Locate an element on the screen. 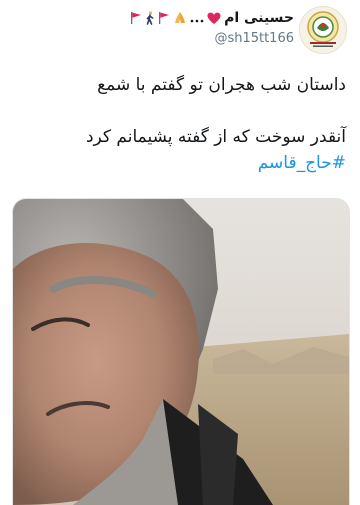 The image size is (360, 505). praying-hands-icon is located at coordinates (180, 18).